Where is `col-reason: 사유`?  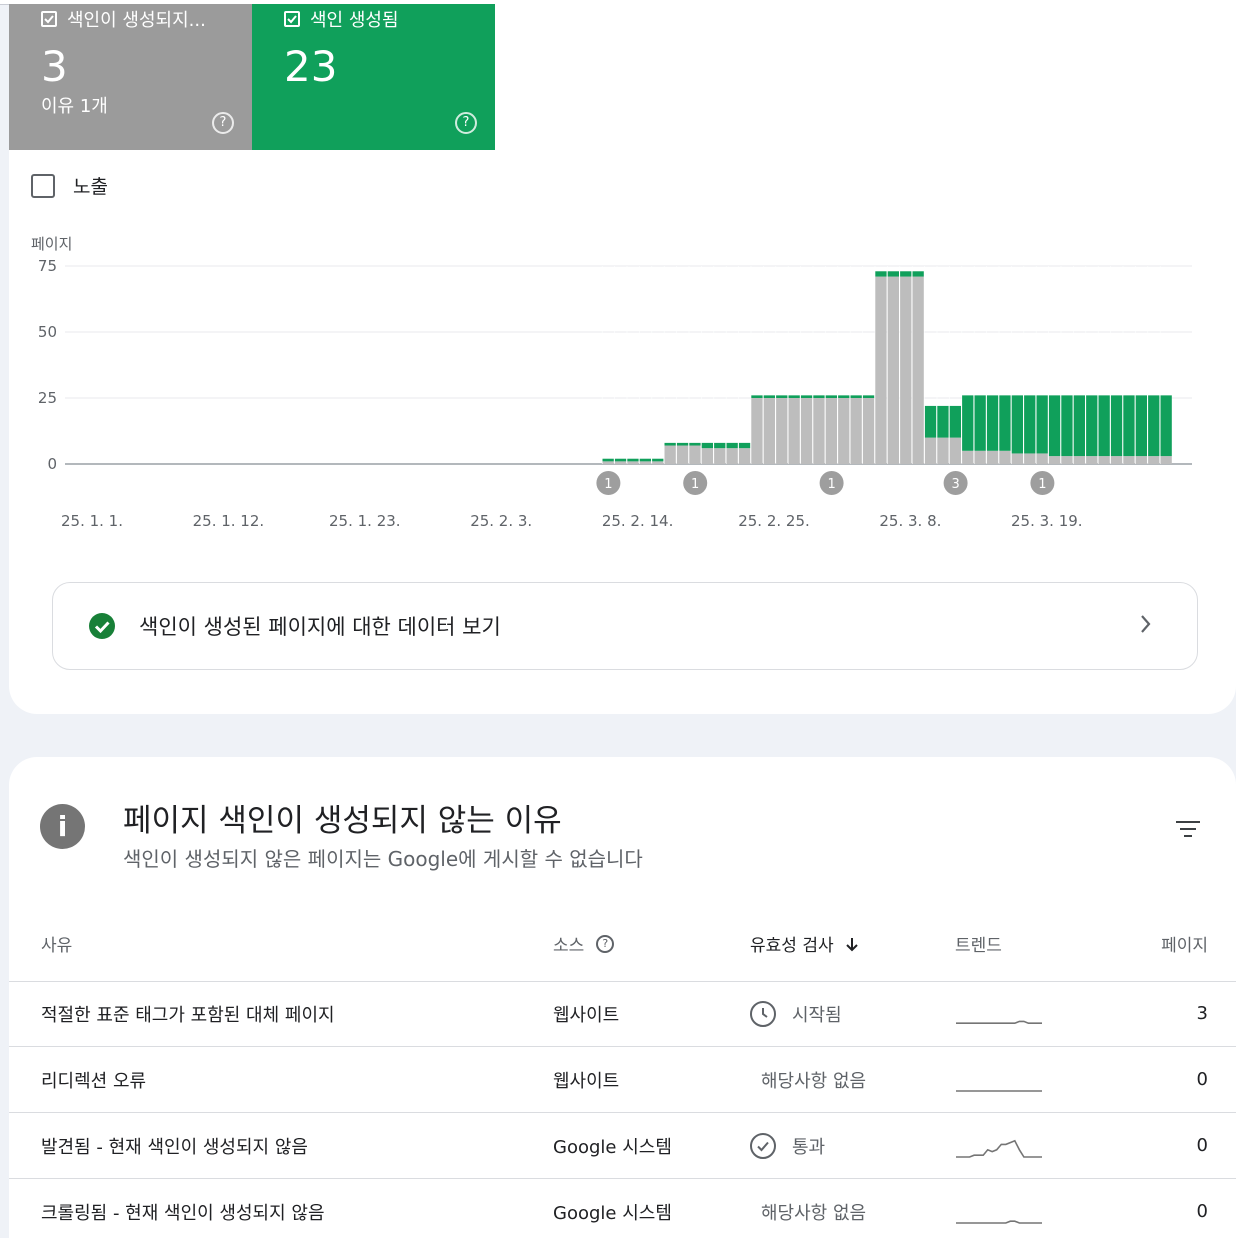 col-reason: 사유 is located at coordinates (56, 943).